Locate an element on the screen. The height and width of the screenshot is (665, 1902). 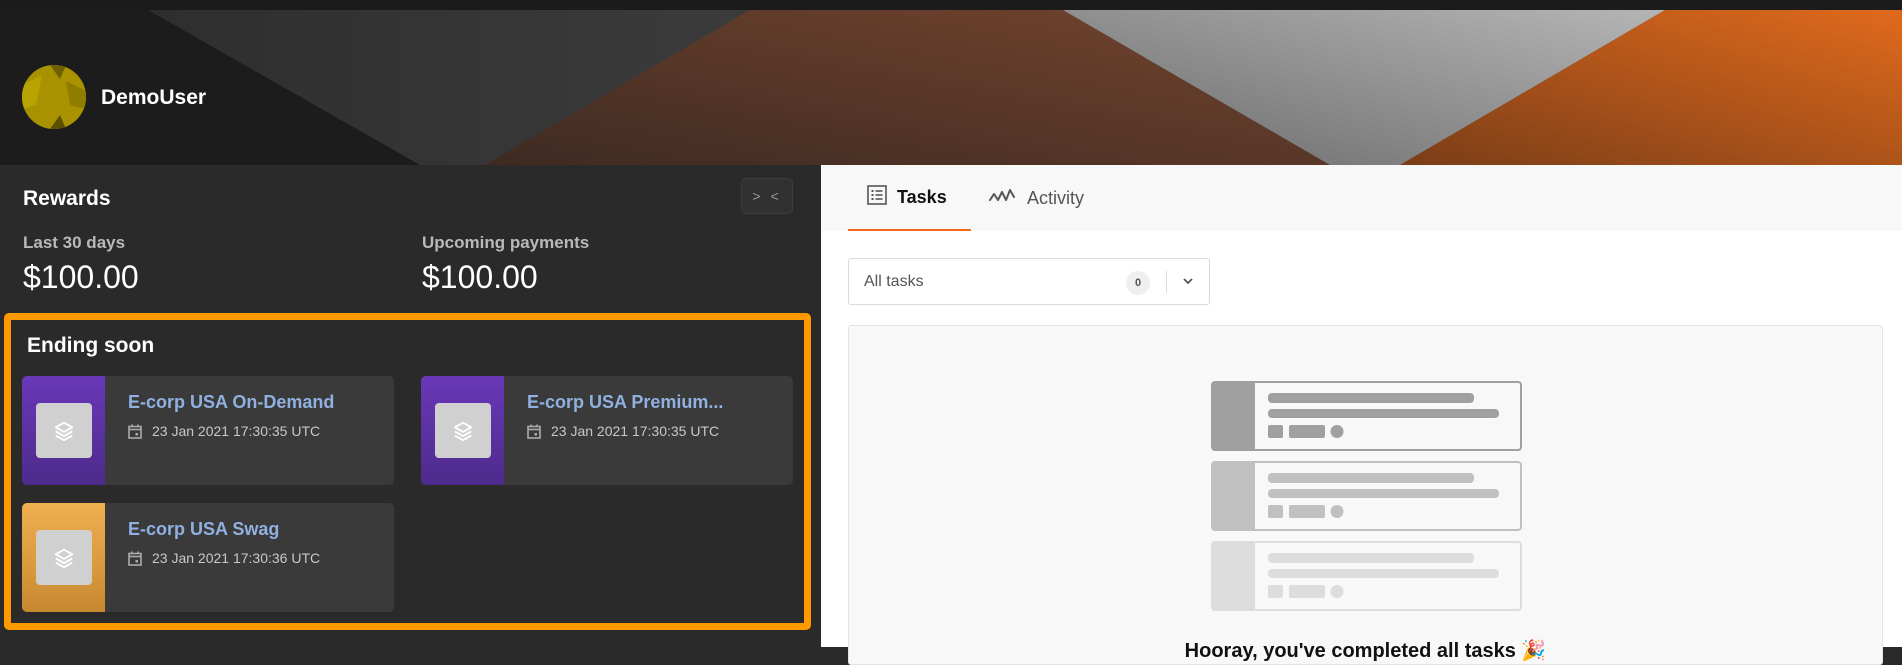
ending-soon-title: Ending soon is located at coordinates (91, 345).